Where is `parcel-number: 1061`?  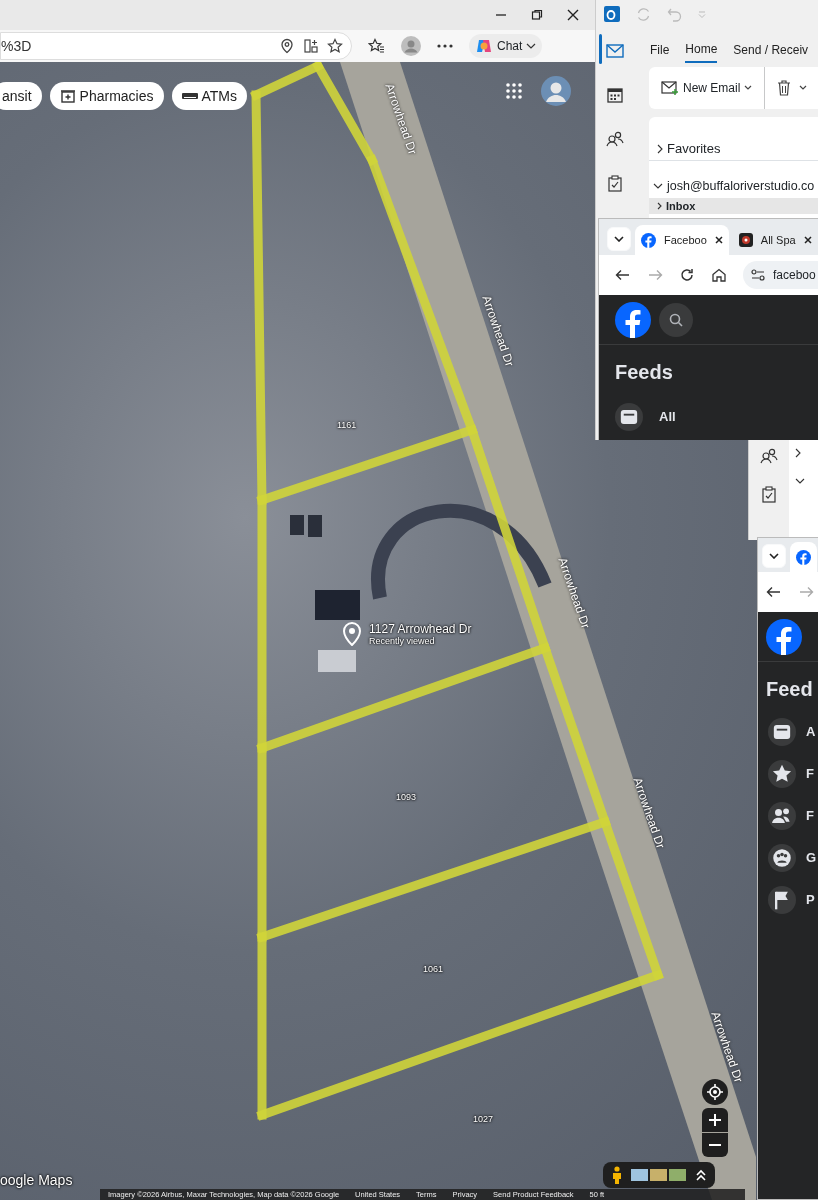
parcel-number: 1061 is located at coordinates (433, 969).